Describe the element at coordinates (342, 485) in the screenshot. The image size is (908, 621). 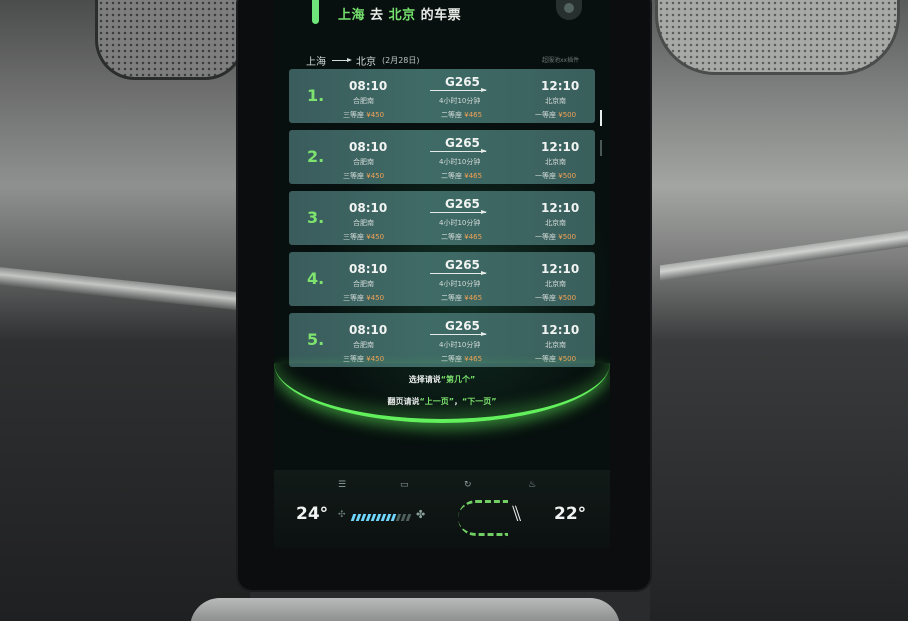
I see `defrost-front-icon: ☰` at that location.